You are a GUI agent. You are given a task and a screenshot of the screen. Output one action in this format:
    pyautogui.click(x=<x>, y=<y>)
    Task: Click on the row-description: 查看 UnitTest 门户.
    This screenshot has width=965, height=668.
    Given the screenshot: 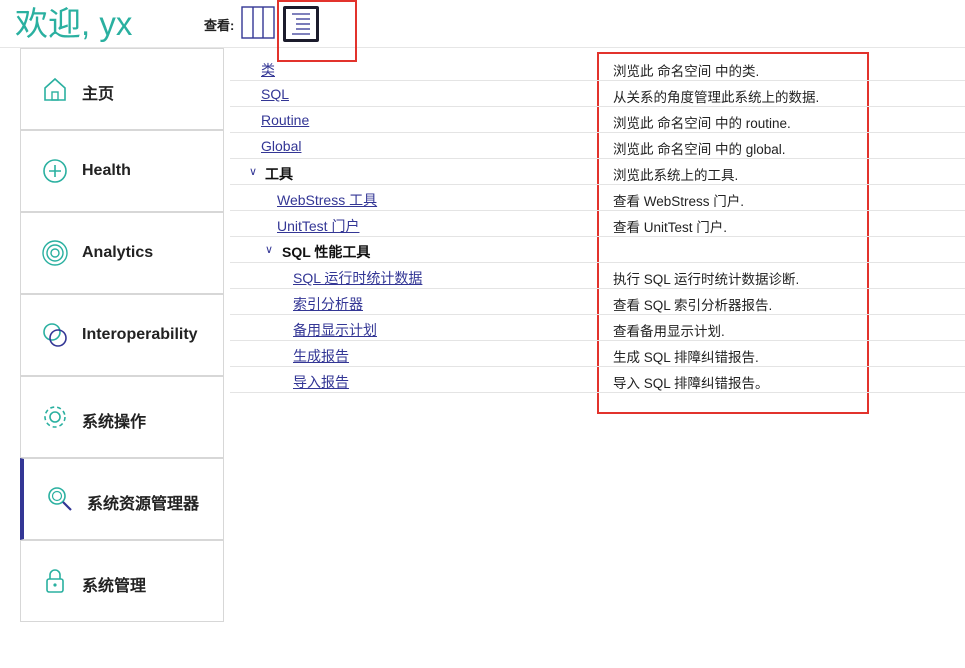 What is the action you would take?
    pyautogui.click(x=670, y=227)
    